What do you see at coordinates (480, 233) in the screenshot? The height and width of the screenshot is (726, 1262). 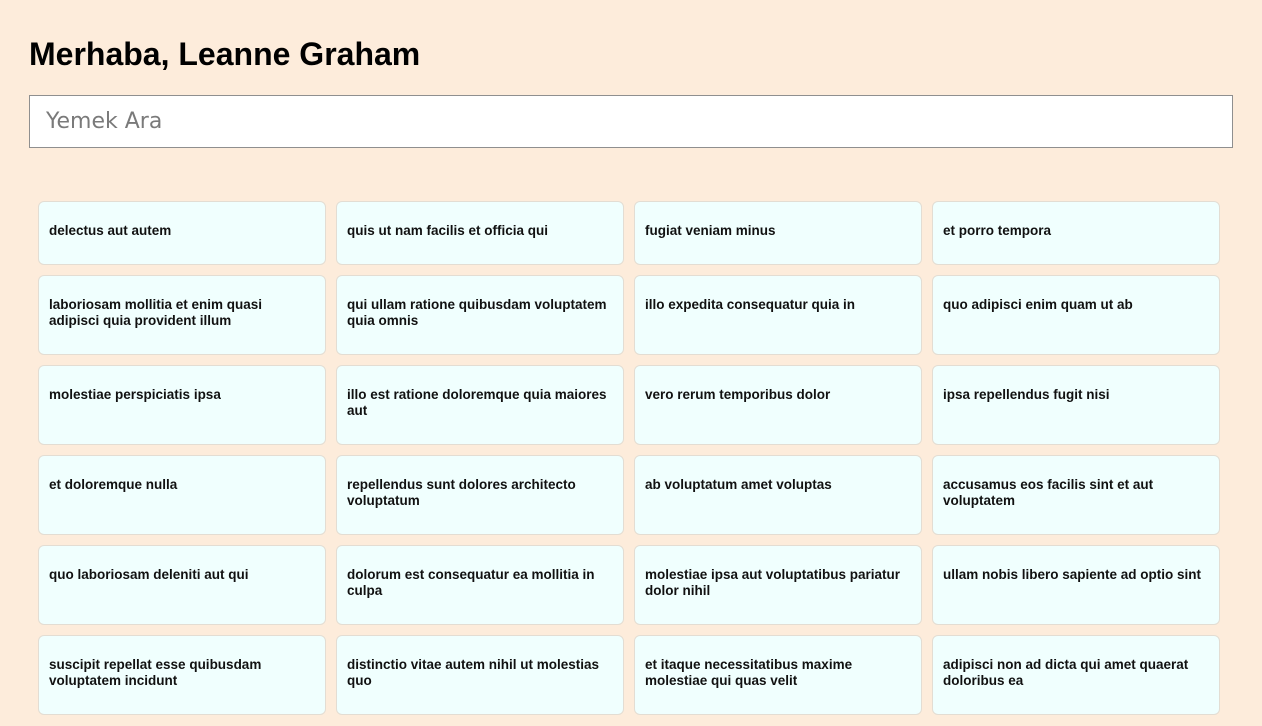 I see `food-card: quis ut nam facilis et officia qui` at bounding box center [480, 233].